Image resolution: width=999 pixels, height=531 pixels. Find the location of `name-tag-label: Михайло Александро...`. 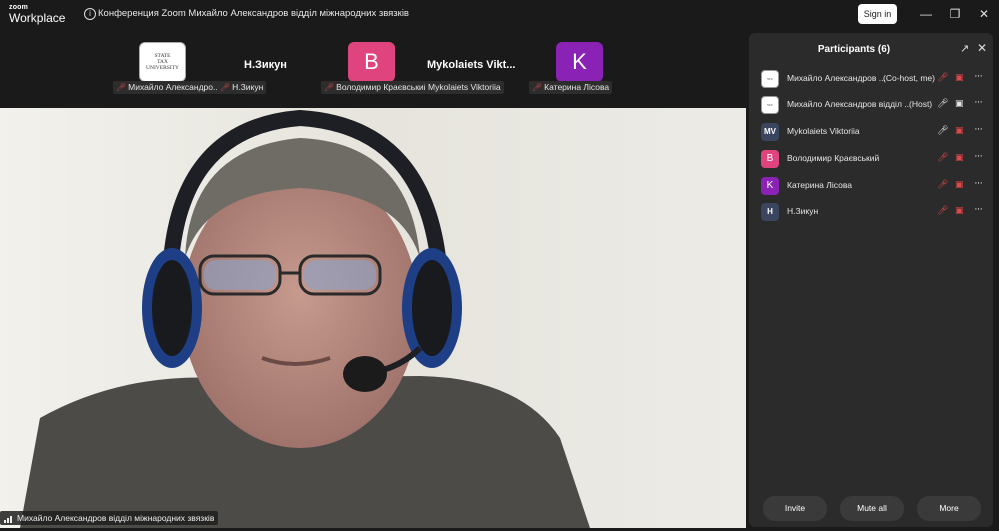

name-tag-label: Михайло Александро... is located at coordinates (174, 87).